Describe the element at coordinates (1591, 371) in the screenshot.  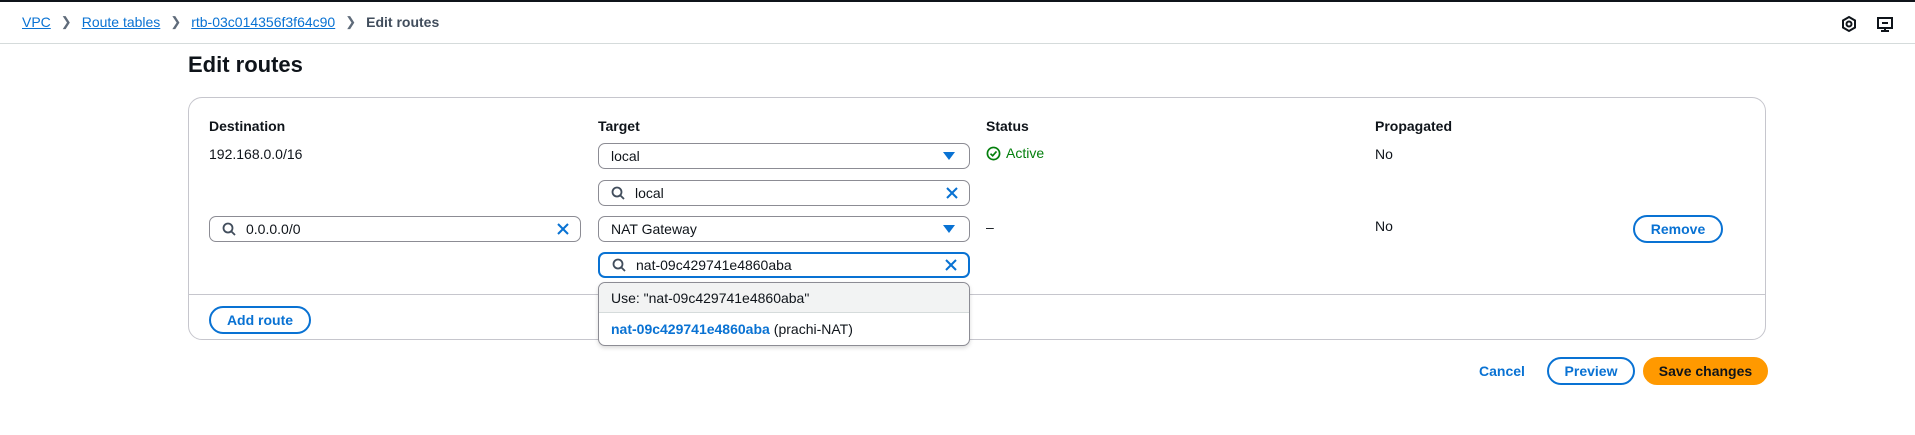
I see `preview-button: Preview` at that location.